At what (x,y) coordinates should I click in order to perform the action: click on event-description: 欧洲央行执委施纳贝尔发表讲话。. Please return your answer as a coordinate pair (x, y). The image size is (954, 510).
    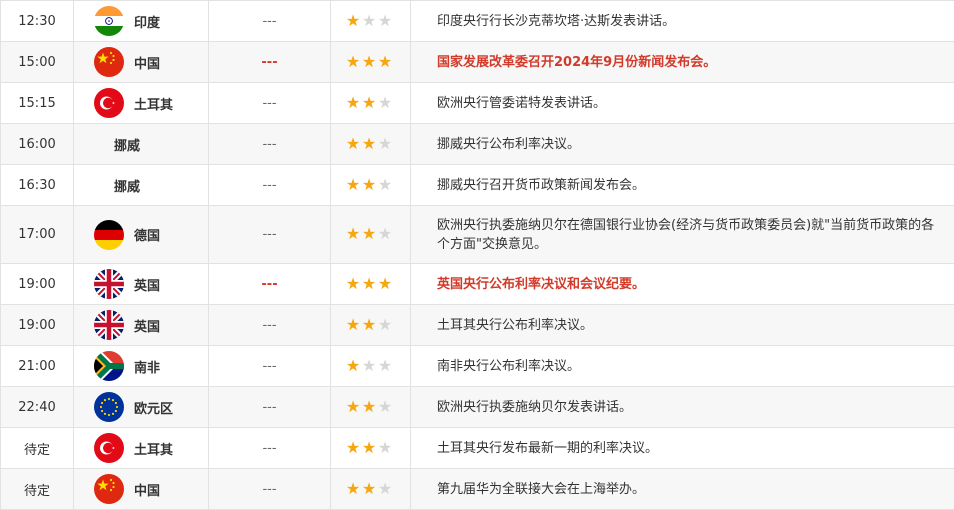
    Looking at the image, I should click on (682, 407).